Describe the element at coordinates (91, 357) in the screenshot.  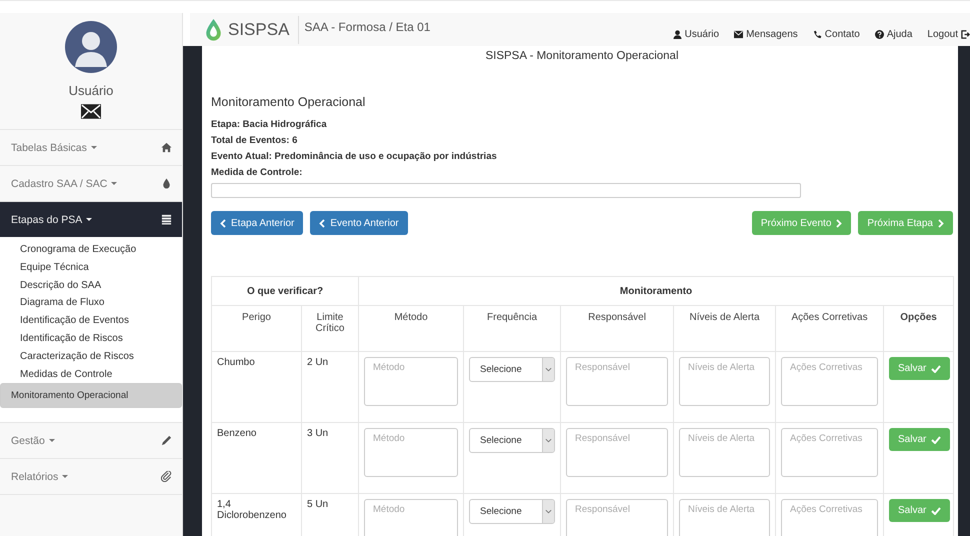
I see `submenu-item: Caracterização de Riscos` at that location.